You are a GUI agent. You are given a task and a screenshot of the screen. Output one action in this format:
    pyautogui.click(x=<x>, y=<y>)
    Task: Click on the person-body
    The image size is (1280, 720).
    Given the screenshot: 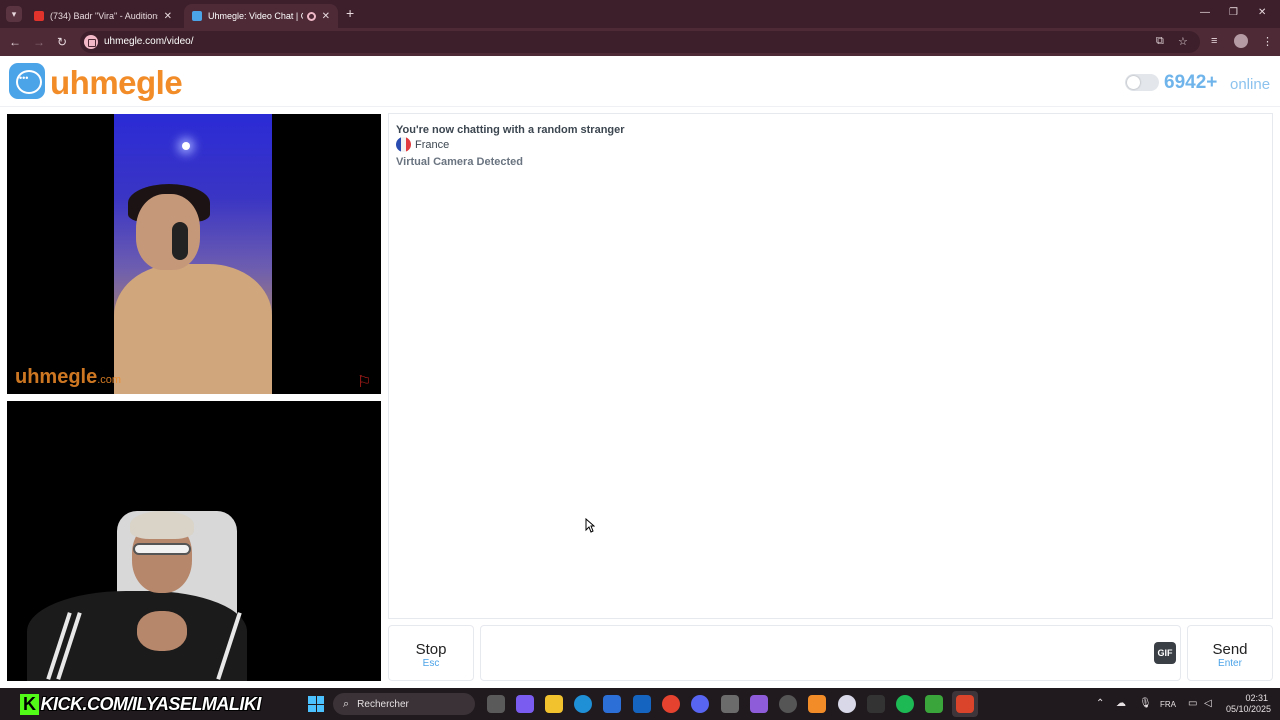 What is the action you would take?
    pyautogui.click(x=193, y=329)
    